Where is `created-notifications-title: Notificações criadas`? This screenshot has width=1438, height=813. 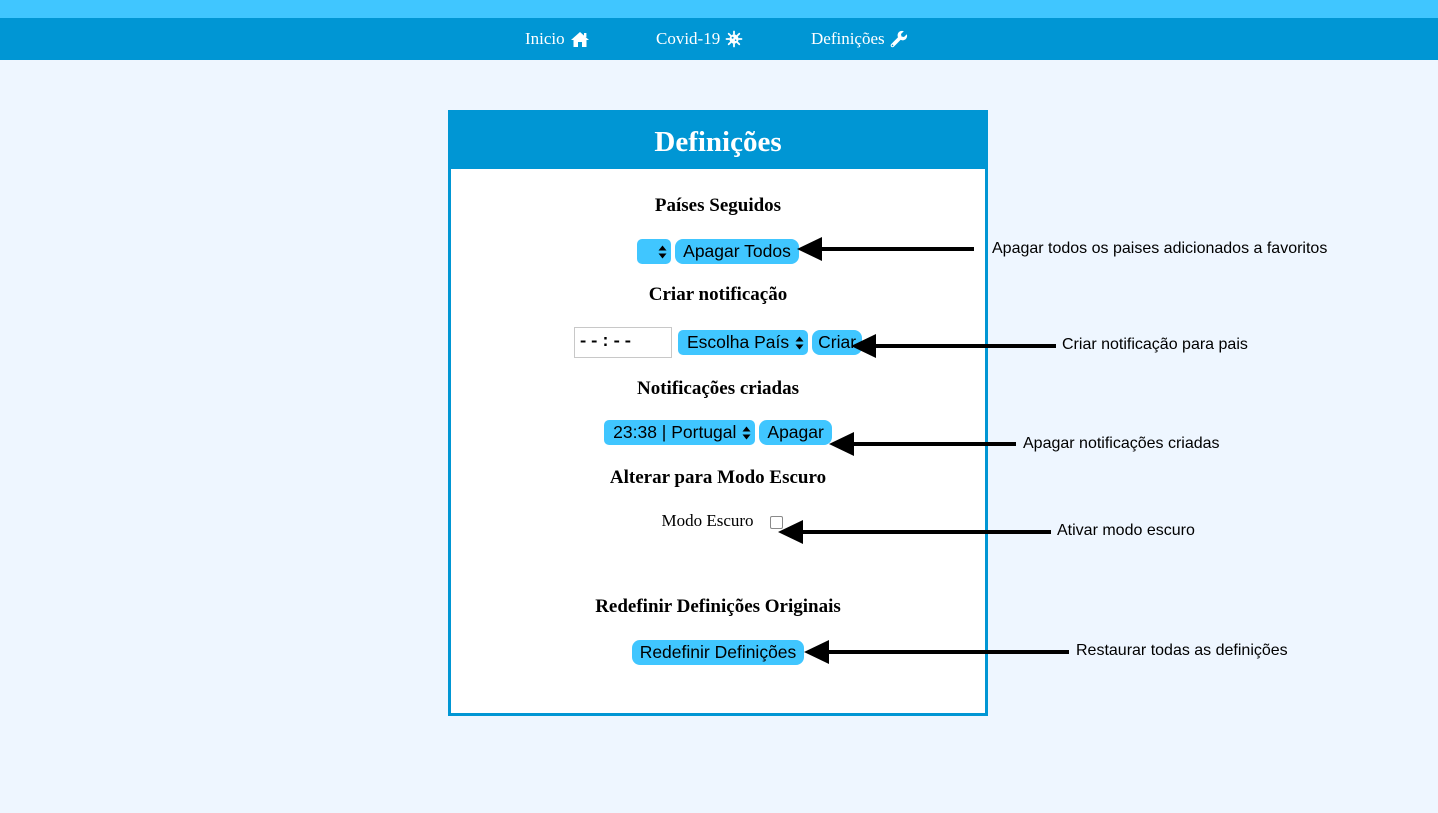
created-notifications-title: Notificações criadas is located at coordinates (718, 388).